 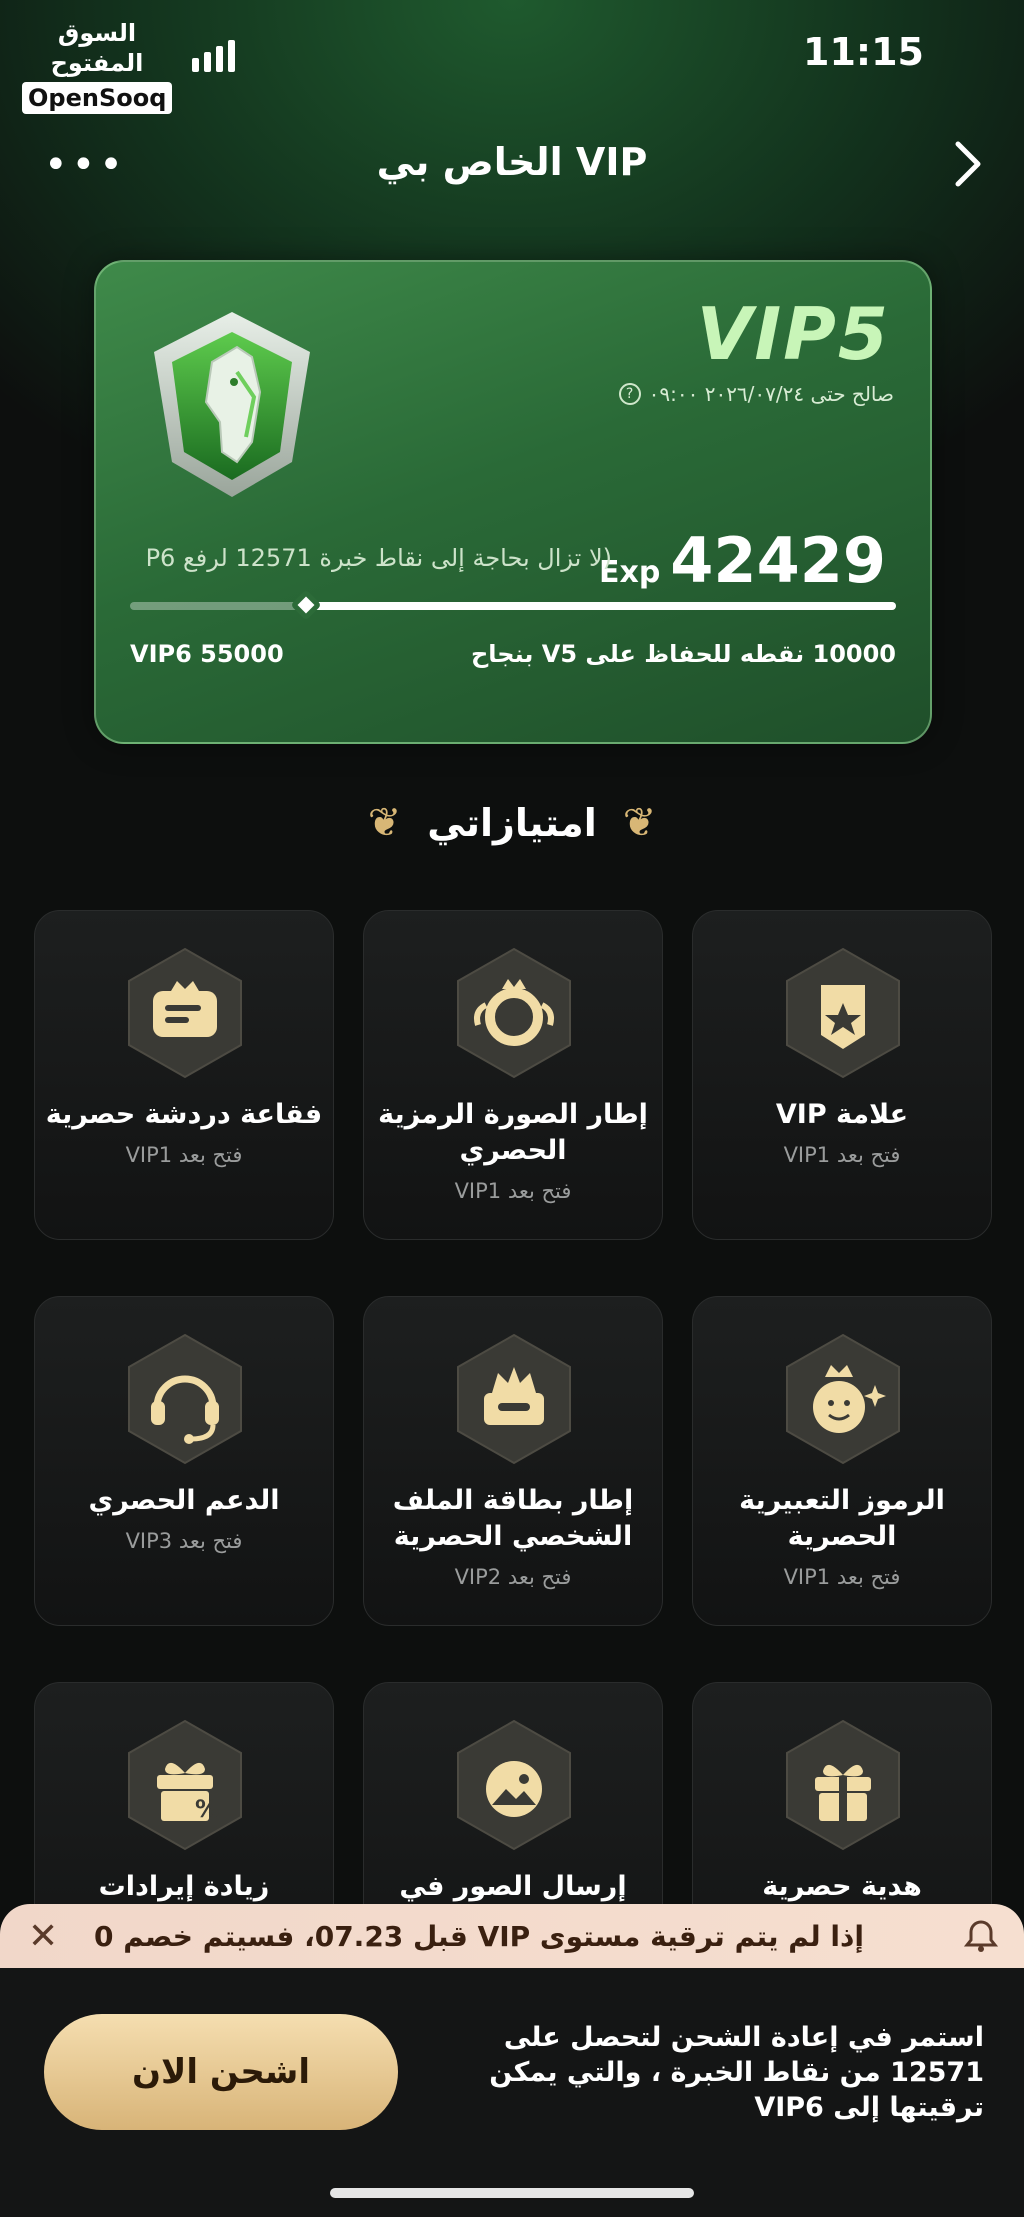 What do you see at coordinates (842, 1886) in the screenshot?
I see `privilege-title: هدية حصرية` at bounding box center [842, 1886].